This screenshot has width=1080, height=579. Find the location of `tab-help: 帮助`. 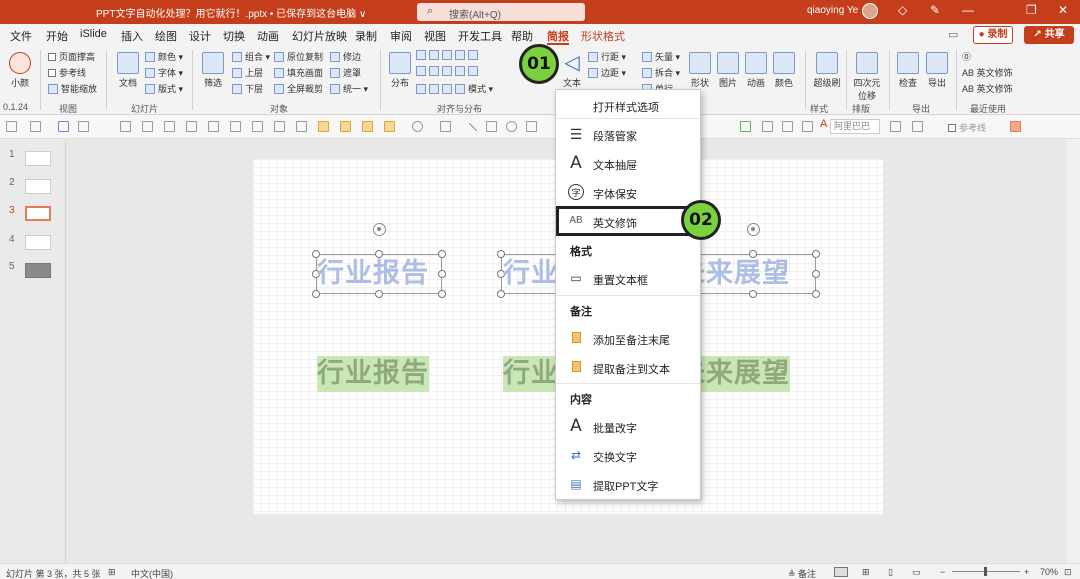

tab-help: 帮助 is located at coordinates (522, 36).